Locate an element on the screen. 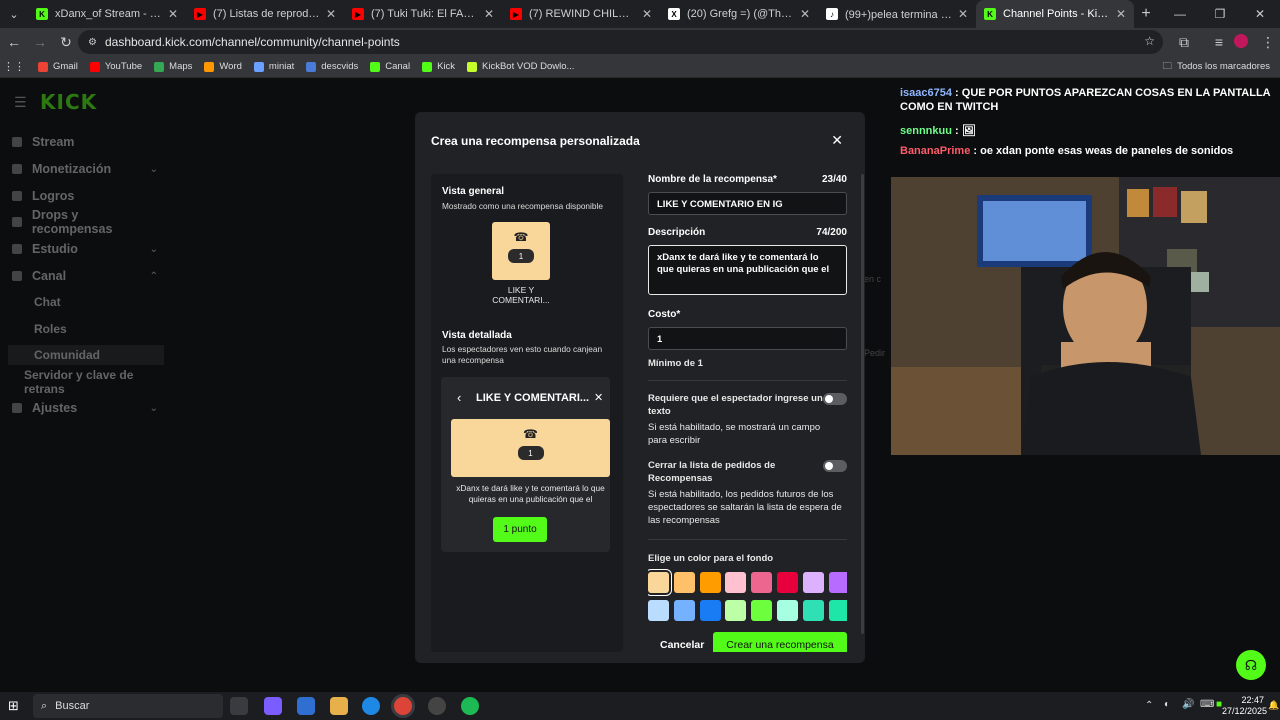 This screenshot has height=720, width=1280. require-text-toggle is located at coordinates (835, 399).